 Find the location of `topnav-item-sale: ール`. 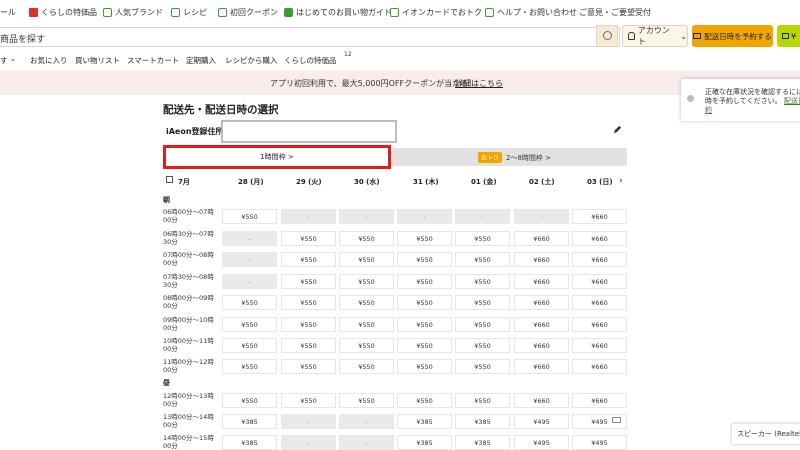

topnav-item-sale: ール is located at coordinates (8, 12).